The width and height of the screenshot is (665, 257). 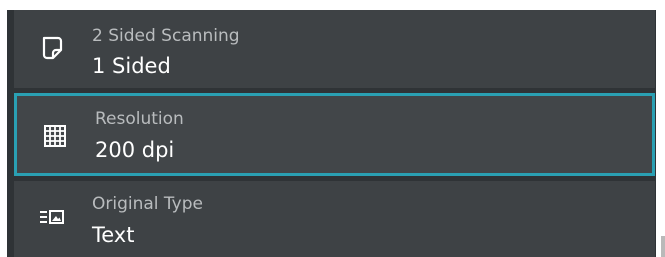 I want to click on setting-label: Original Type, so click(x=147, y=204).